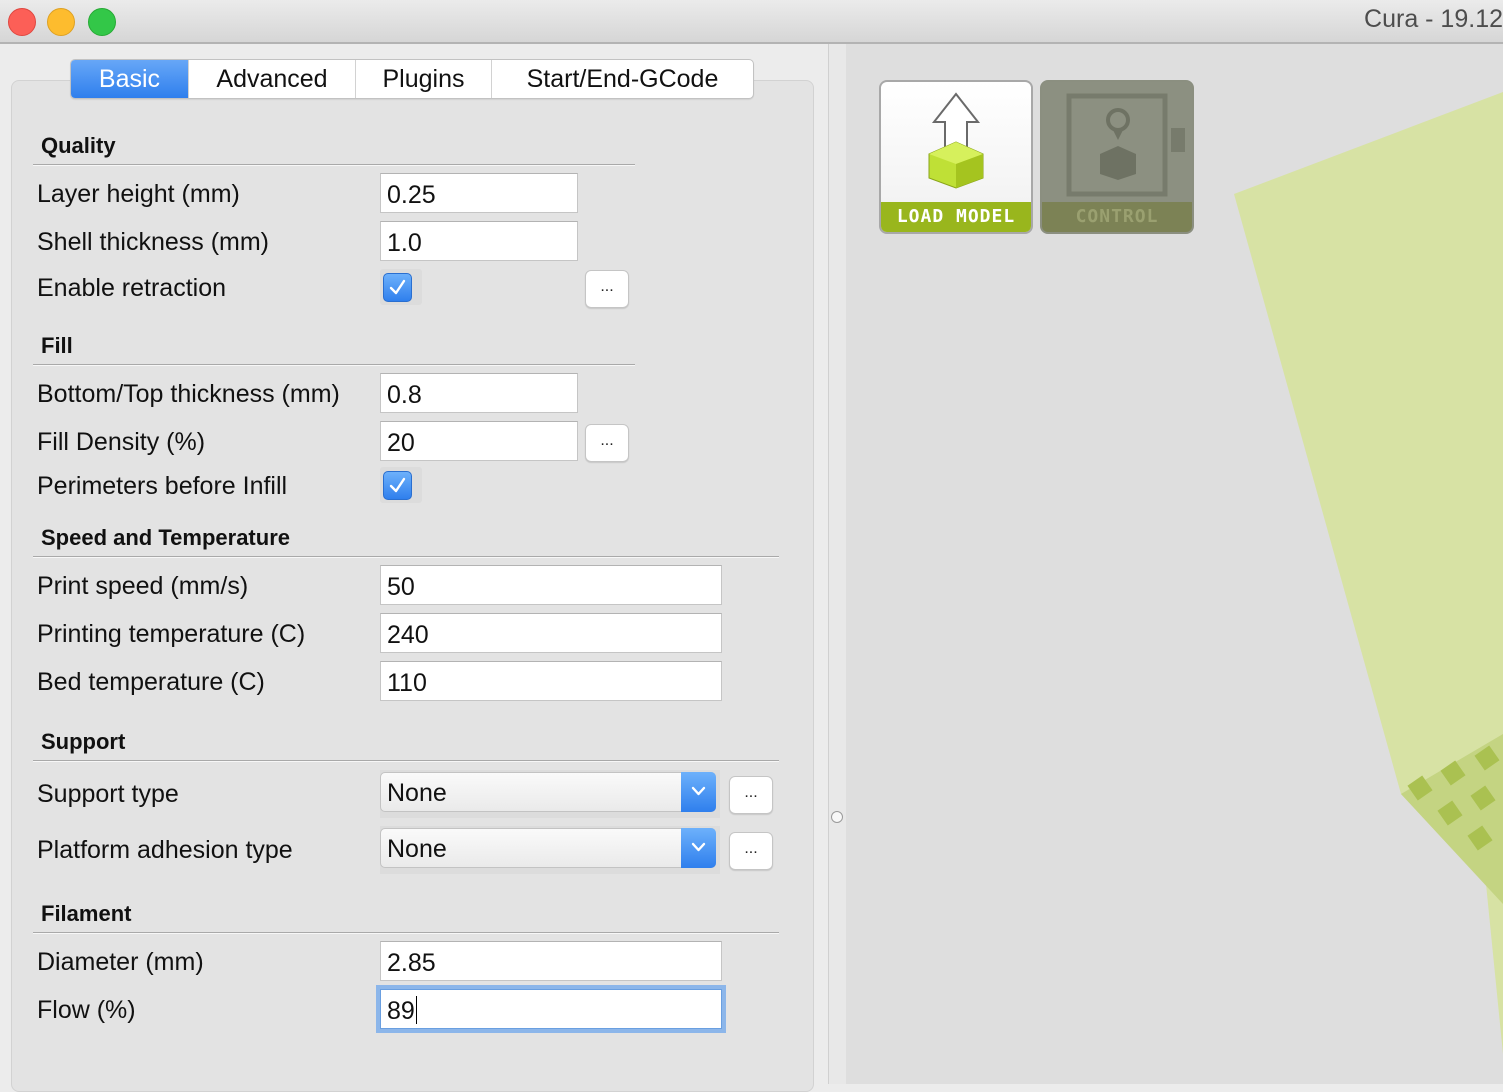 The image size is (1503, 1092). I want to click on title-bar: Cura - 19.12, so click(751, 22).